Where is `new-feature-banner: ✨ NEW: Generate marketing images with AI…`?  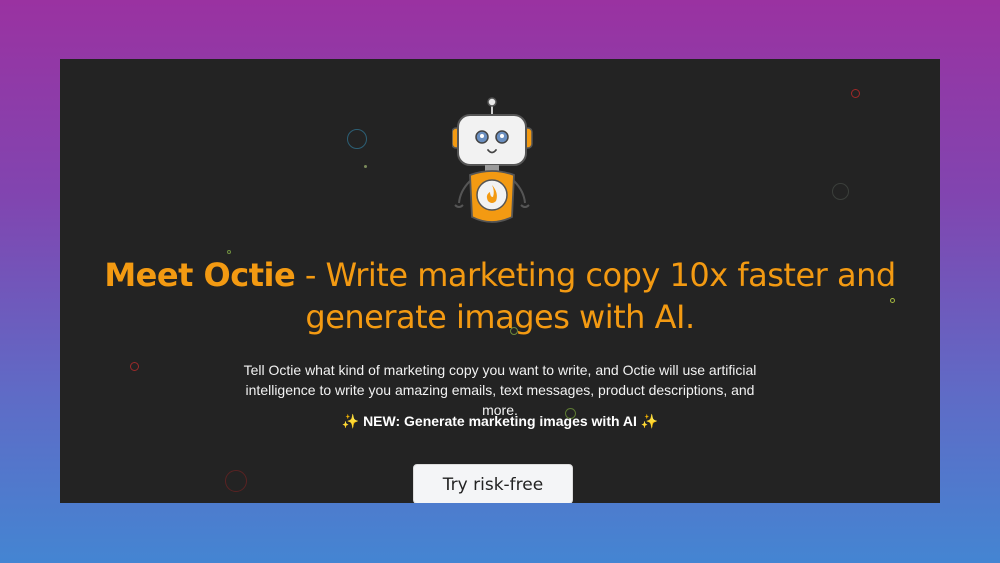 new-feature-banner: ✨ NEW: Generate marketing images with AI… is located at coordinates (500, 421).